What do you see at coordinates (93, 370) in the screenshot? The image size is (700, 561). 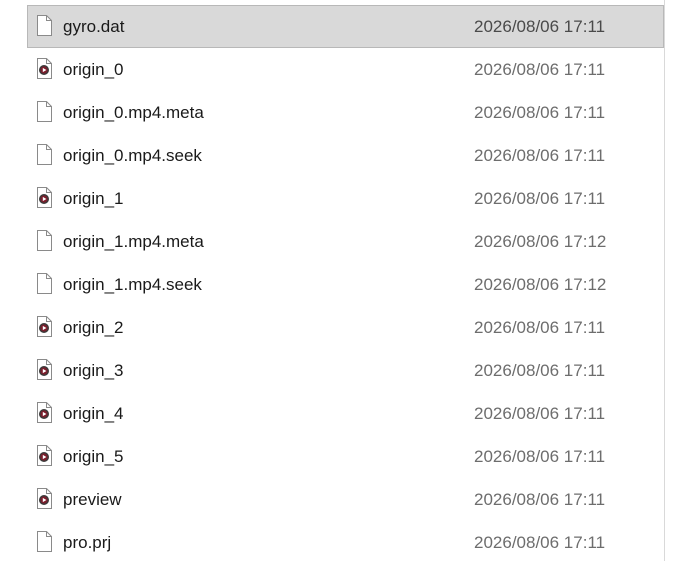 I see `file-name: origin_3` at bounding box center [93, 370].